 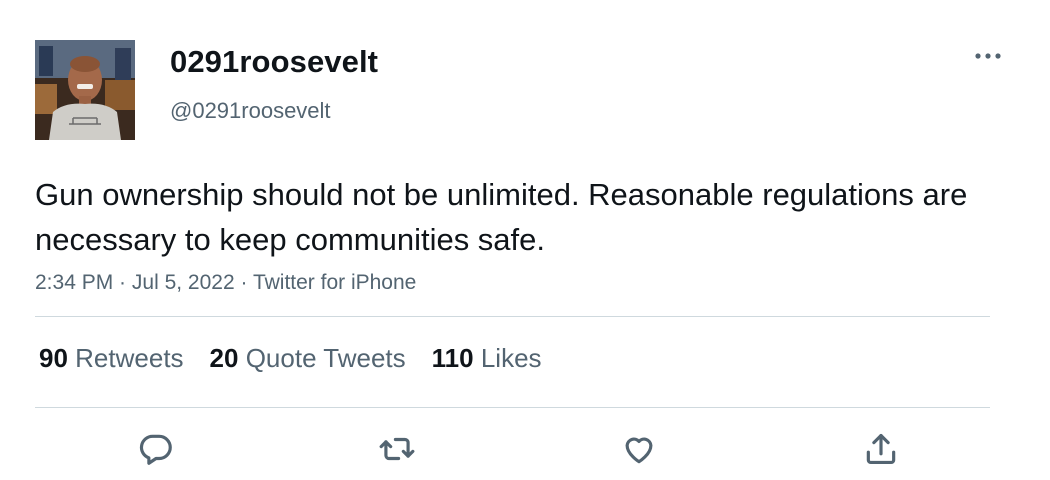 I want to click on share-icon, so click(x=881, y=449).